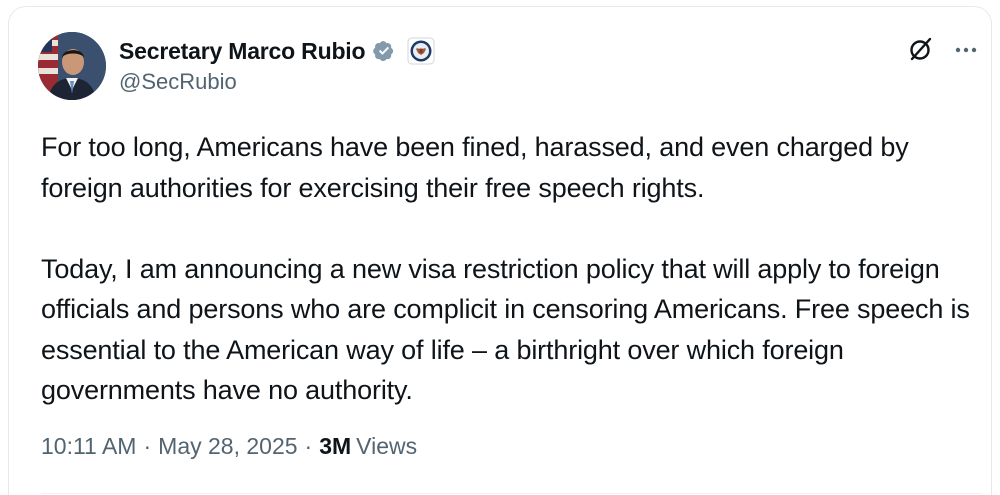 This screenshot has width=1000, height=495. I want to click on divider, so click(511, 493).